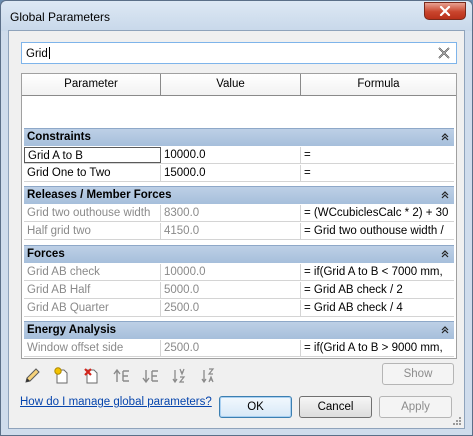 This screenshot has width=473, height=436. What do you see at coordinates (181, 376) in the screenshot?
I see `sort-ascending-icon` at bounding box center [181, 376].